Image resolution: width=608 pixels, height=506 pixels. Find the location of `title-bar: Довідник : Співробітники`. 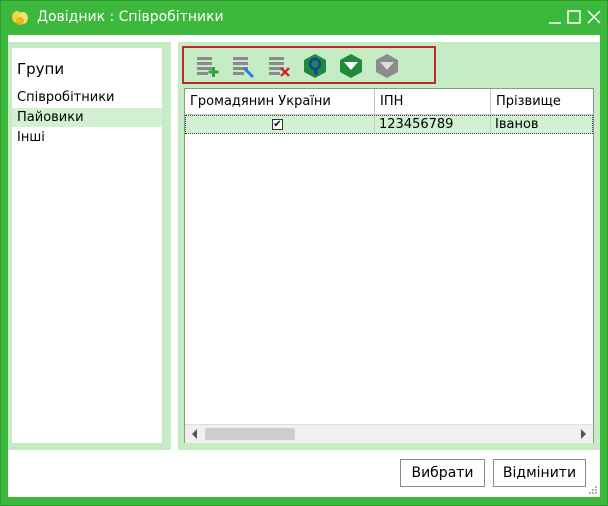

title-bar: Довідник : Співробітники is located at coordinates (304, 18).